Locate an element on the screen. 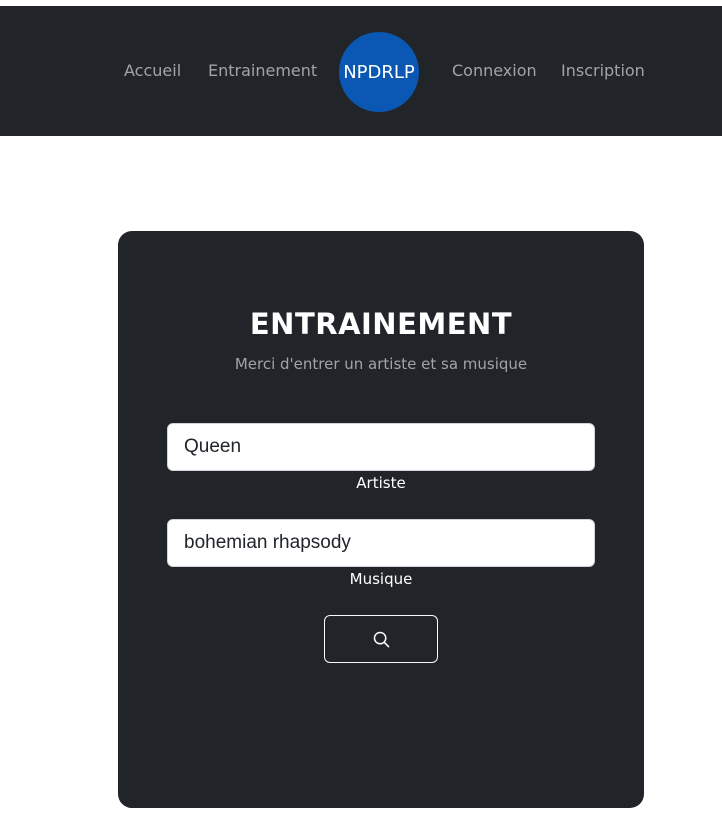 This screenshot has width=722, height=840. artist-label: Artiste is located at coordinates (381, 483).